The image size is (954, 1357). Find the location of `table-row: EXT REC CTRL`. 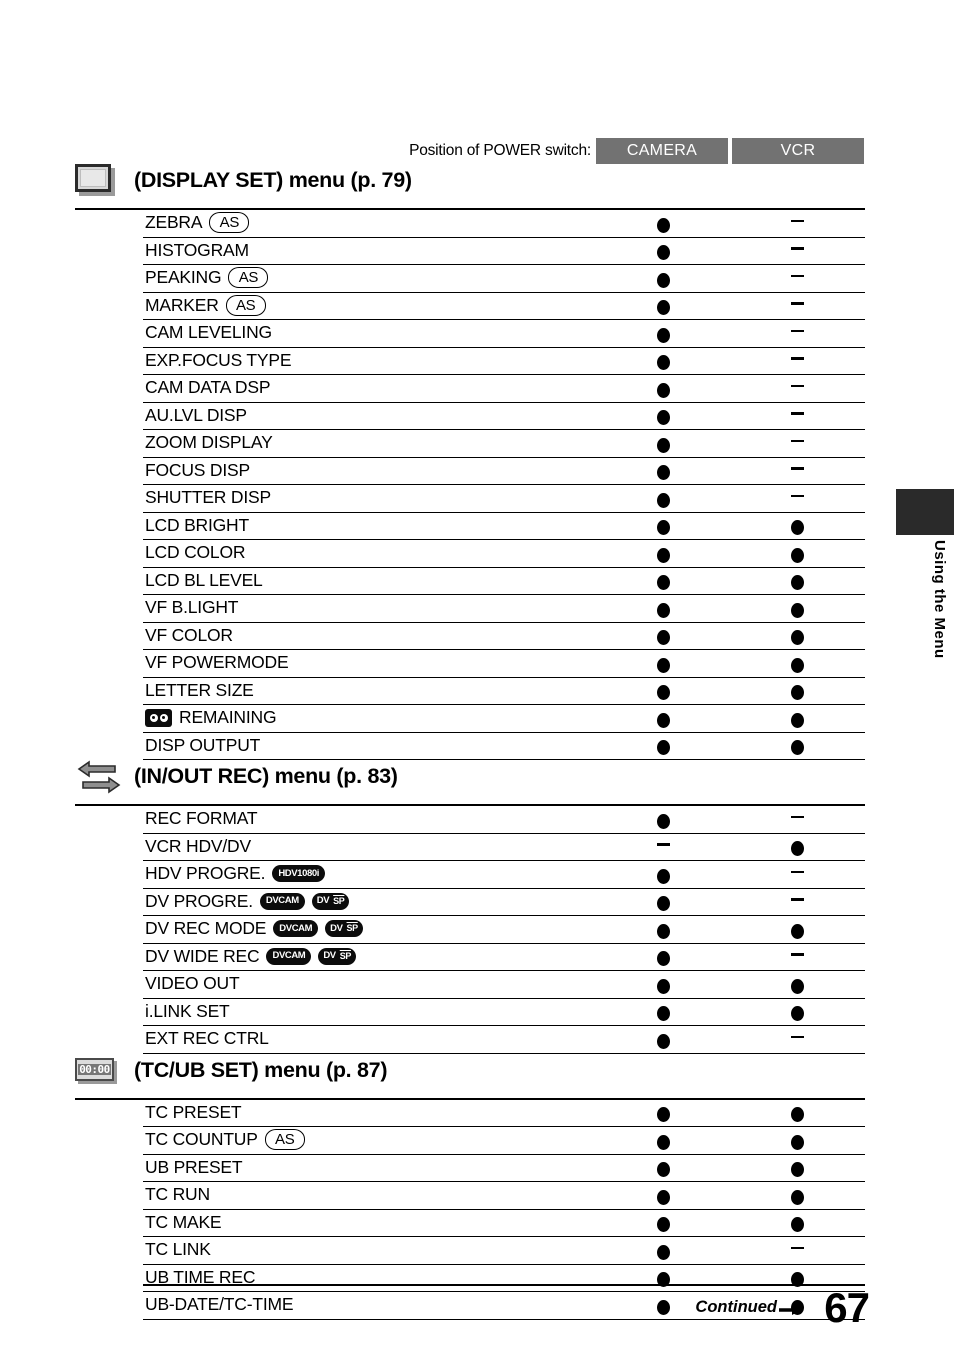

table-row: EXT REC CTRL is located at coordinates (504, 1040).